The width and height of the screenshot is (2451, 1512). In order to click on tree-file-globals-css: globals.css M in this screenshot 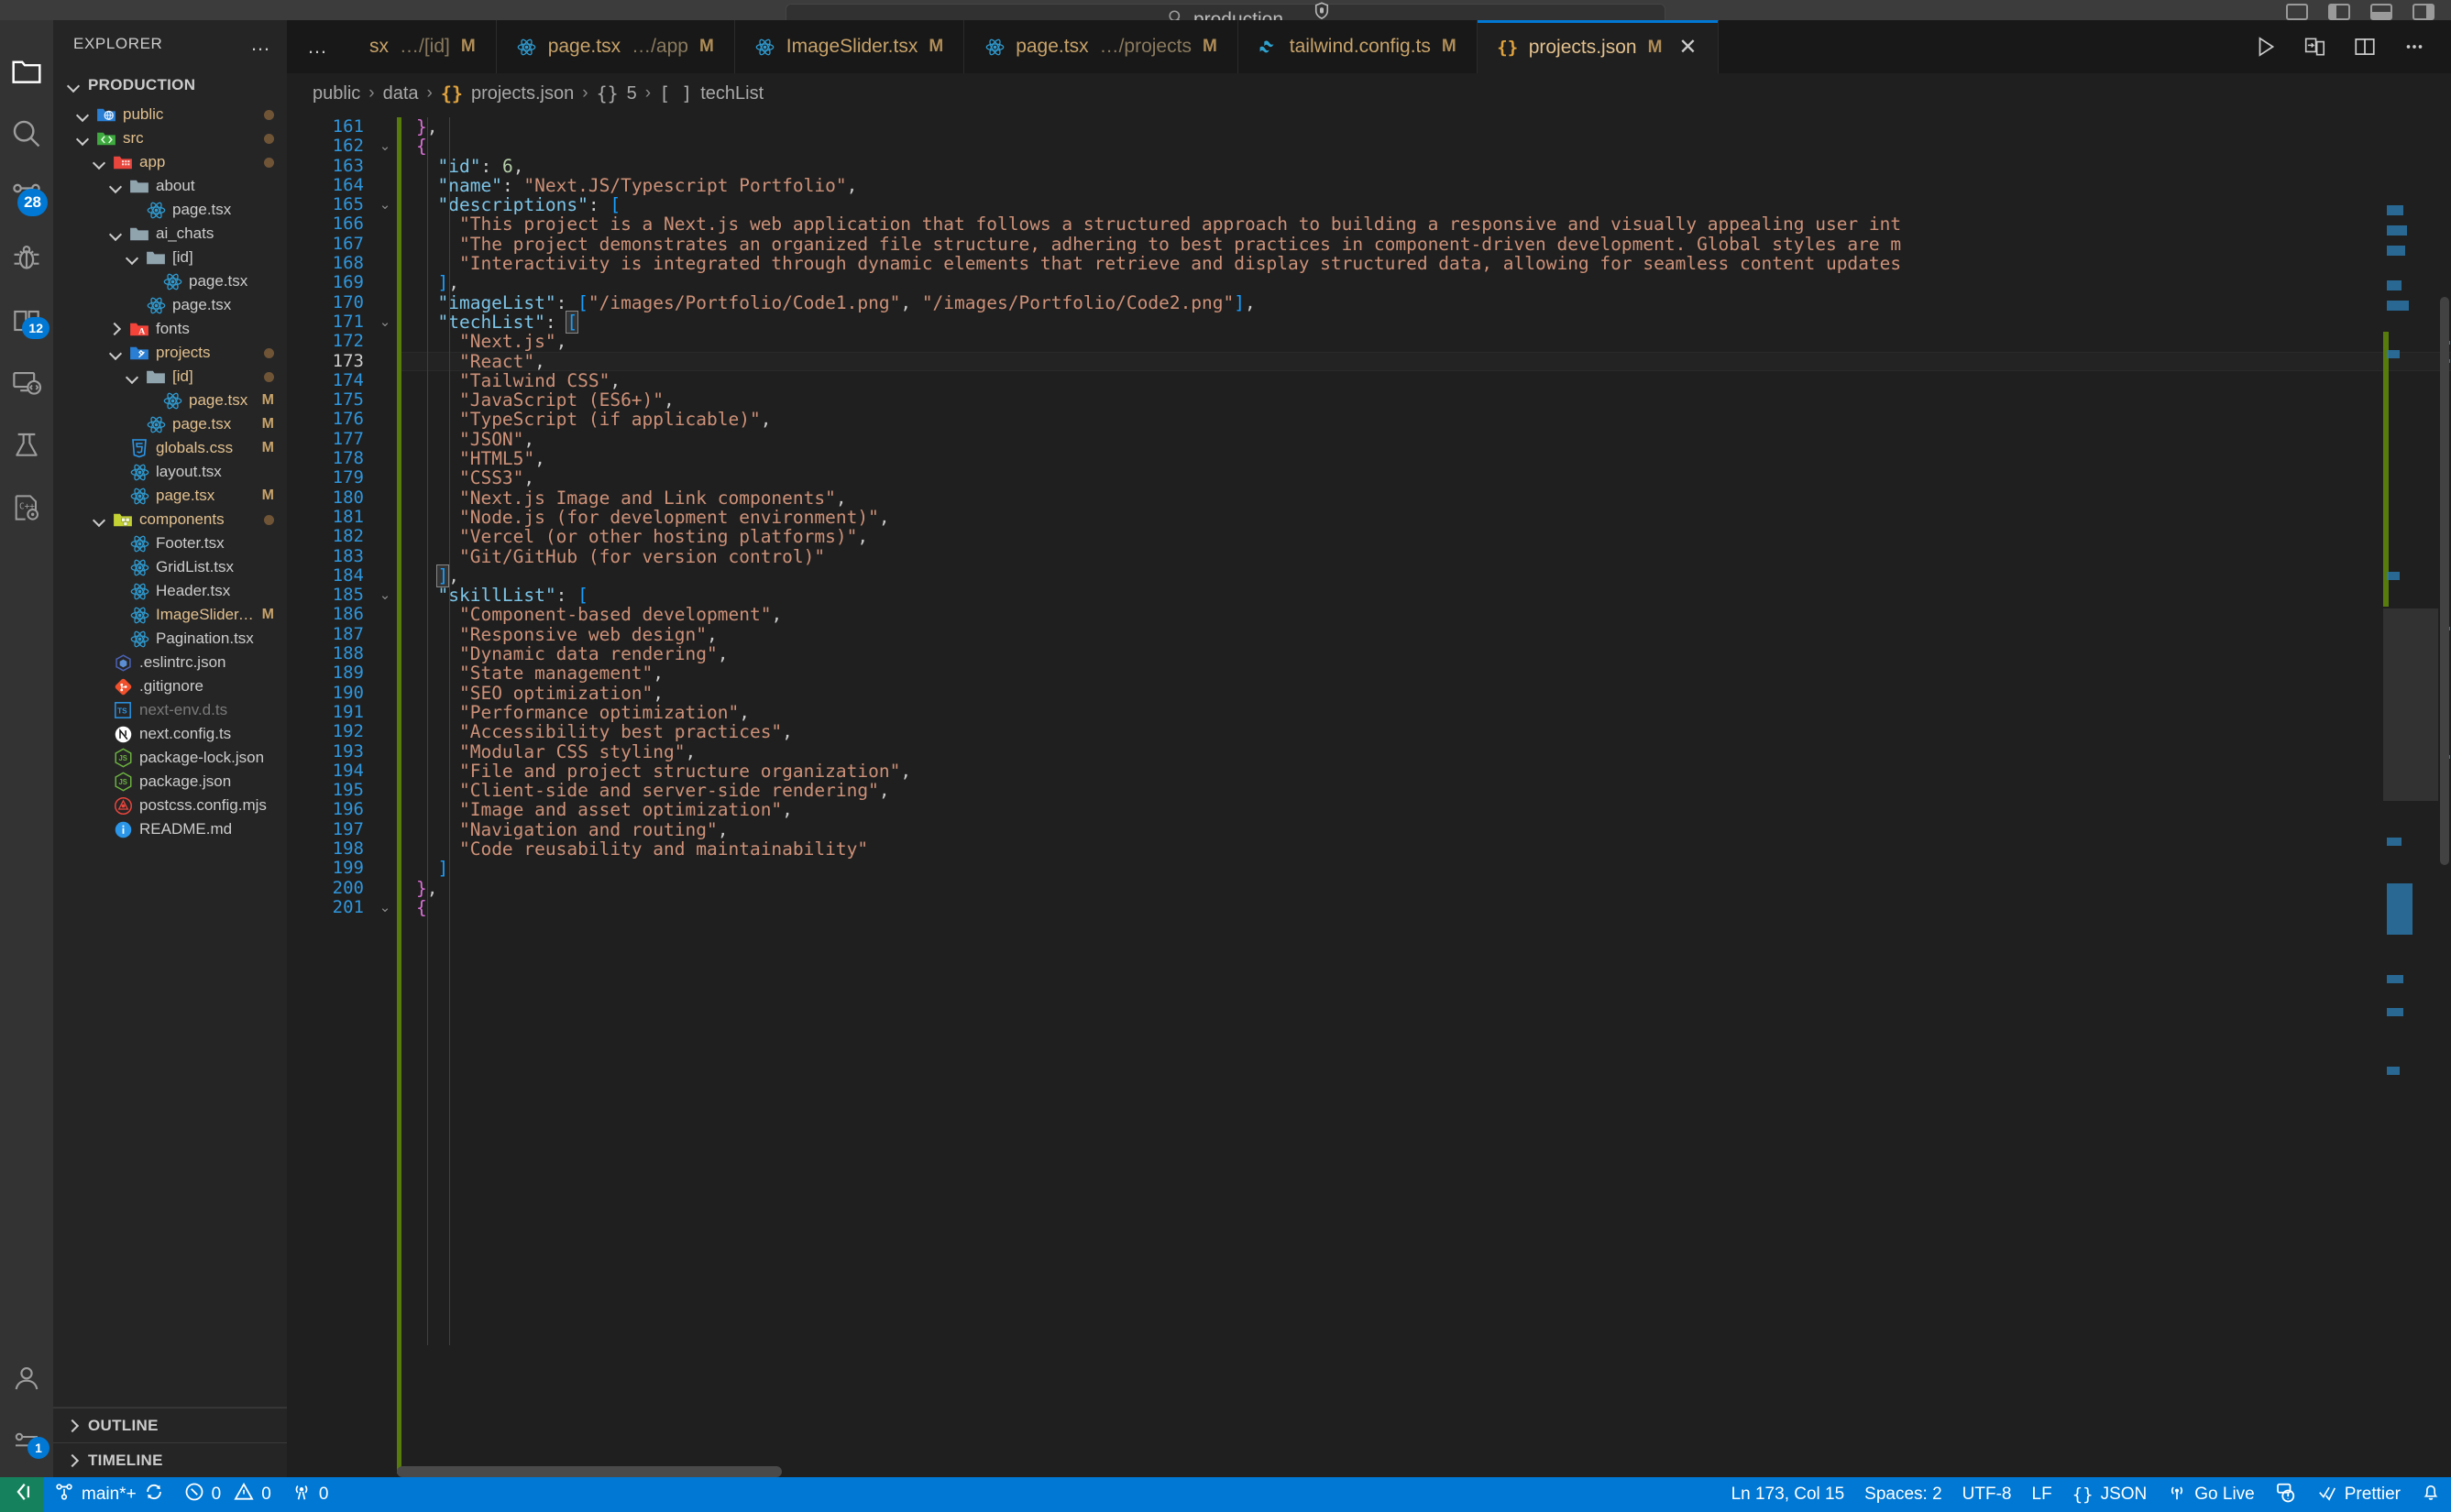, I will do `click(170, 448)`.